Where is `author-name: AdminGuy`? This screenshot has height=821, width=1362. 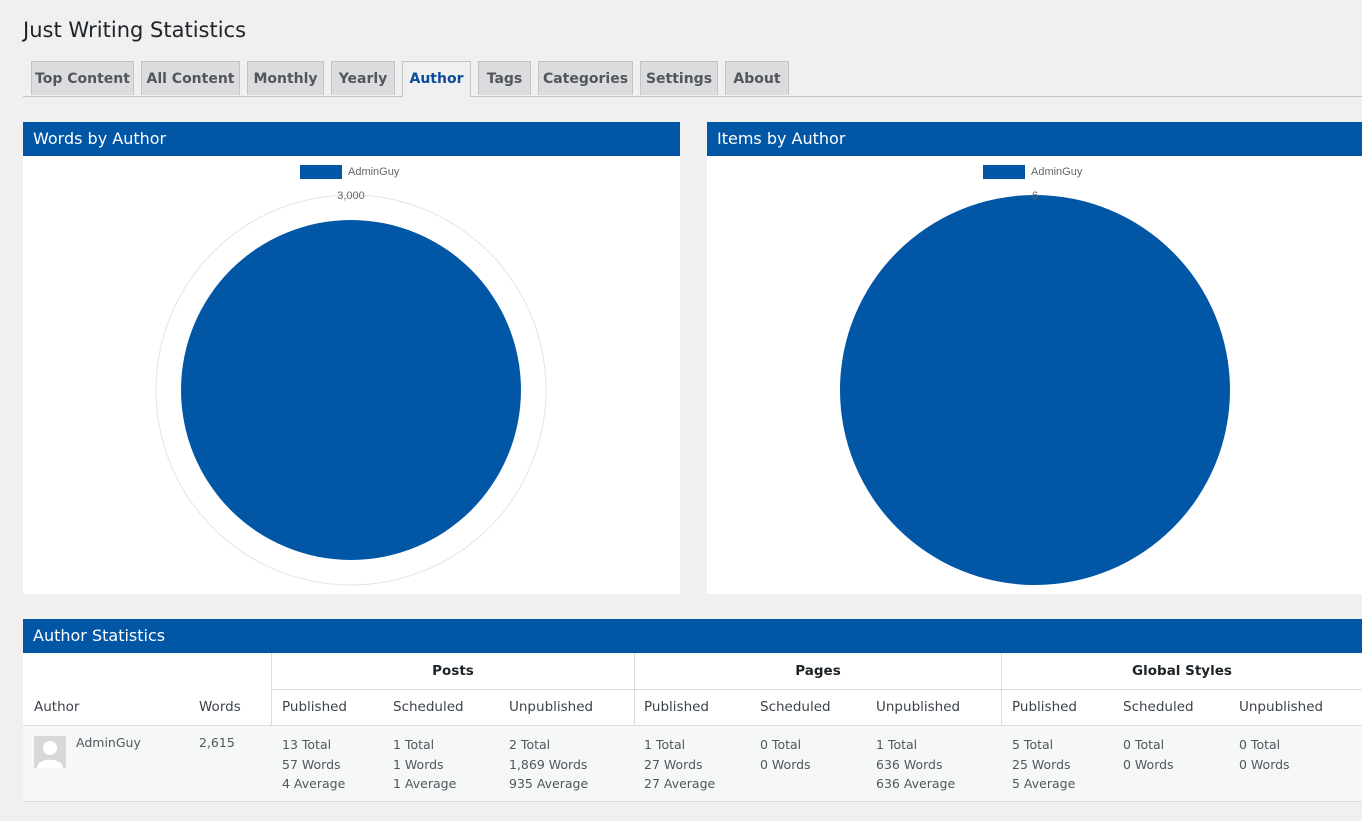
author-name: AdminGuy is located at coordinates (108, 742).